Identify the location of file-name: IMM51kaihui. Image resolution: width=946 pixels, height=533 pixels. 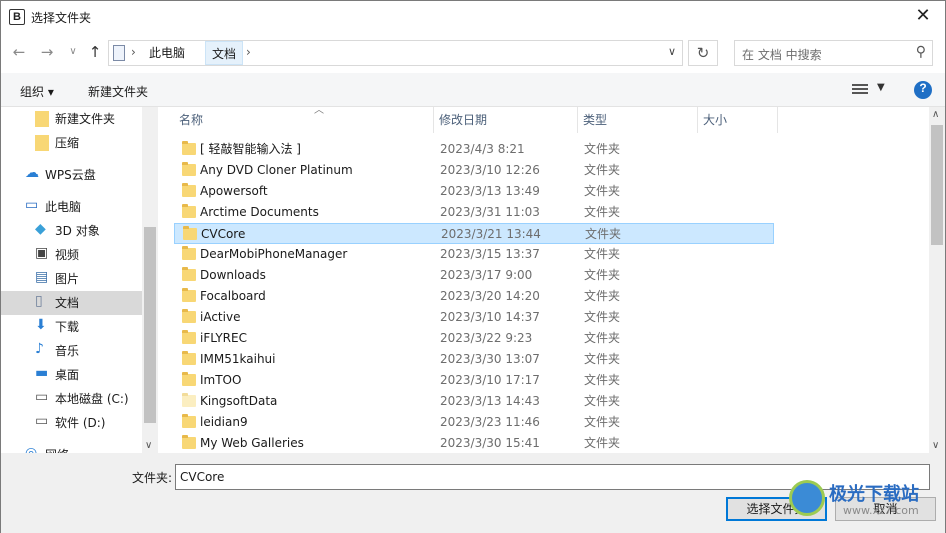
(238, 359).